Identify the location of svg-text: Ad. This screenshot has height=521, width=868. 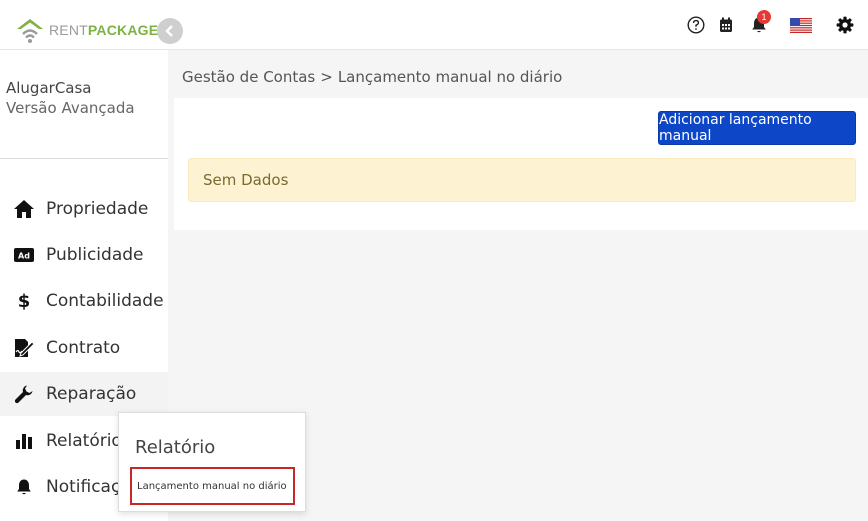
(24, 256).